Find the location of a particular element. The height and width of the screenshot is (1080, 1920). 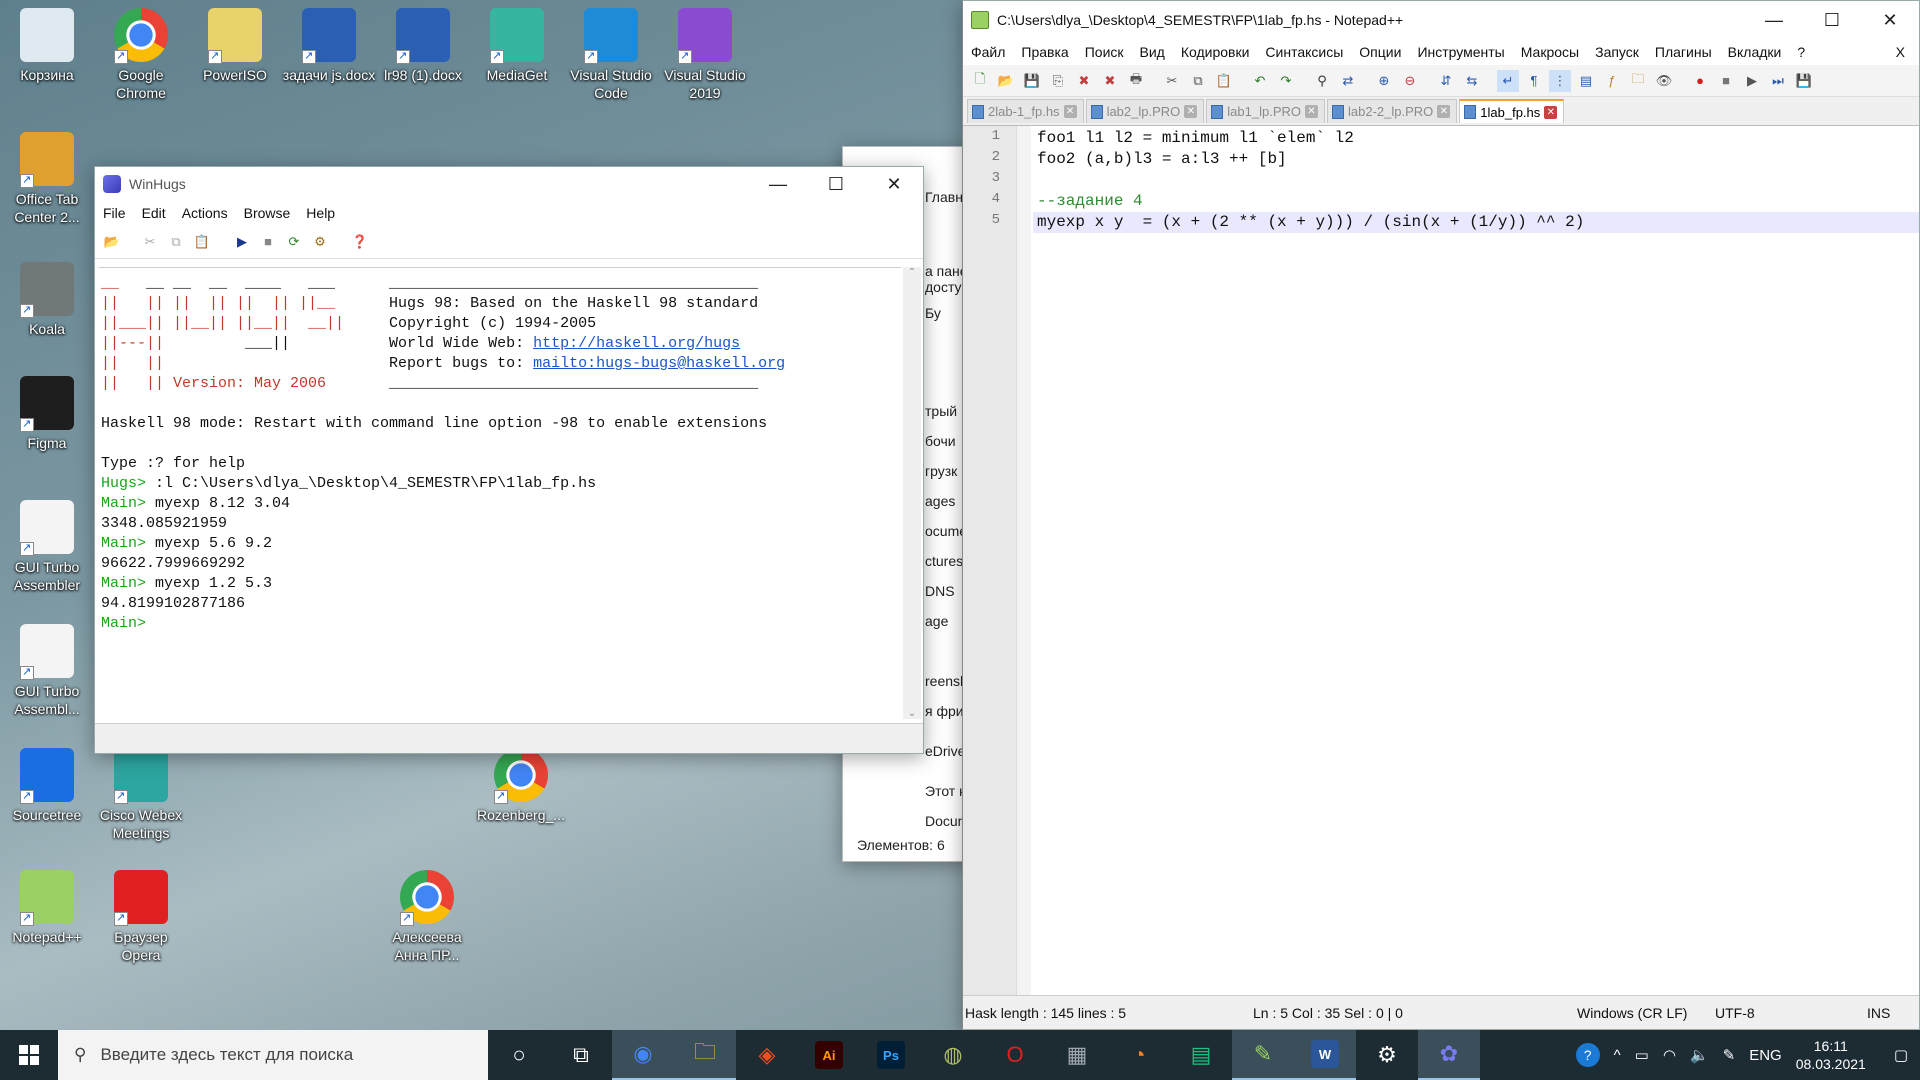

record-macro-icon: ● is located at coordinates (1700, 81).